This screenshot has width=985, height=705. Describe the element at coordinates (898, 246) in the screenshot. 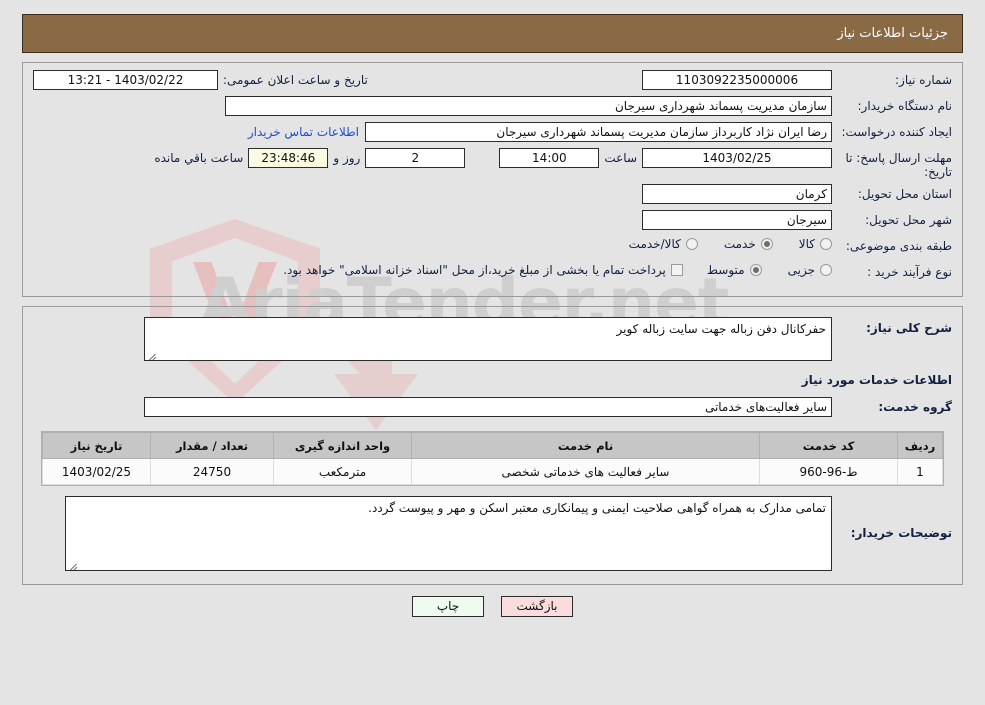

I see `category-label: طبقه بندی موضوعی:` at that location.